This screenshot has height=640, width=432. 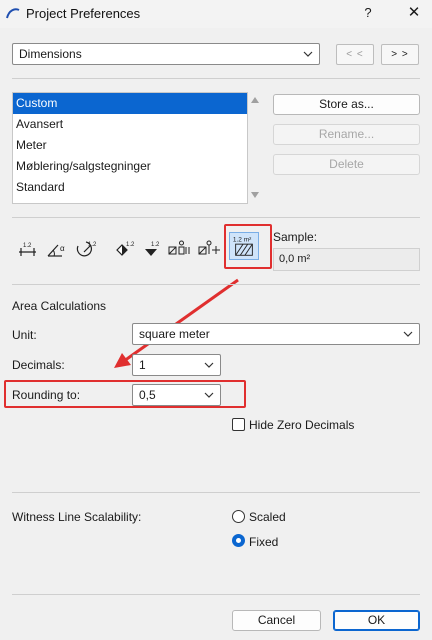 I want to click on unit-label: Unit:, so click(x=24, y=335).